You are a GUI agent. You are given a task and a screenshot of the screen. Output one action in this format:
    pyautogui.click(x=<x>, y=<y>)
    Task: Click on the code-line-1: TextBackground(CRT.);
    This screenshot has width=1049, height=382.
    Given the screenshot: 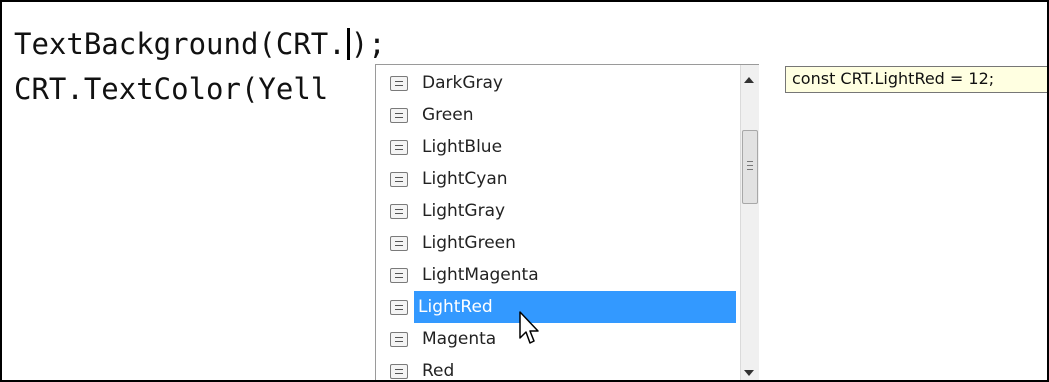 What is the action you would take?
    pyautogui.click(x=200, y=44)
    